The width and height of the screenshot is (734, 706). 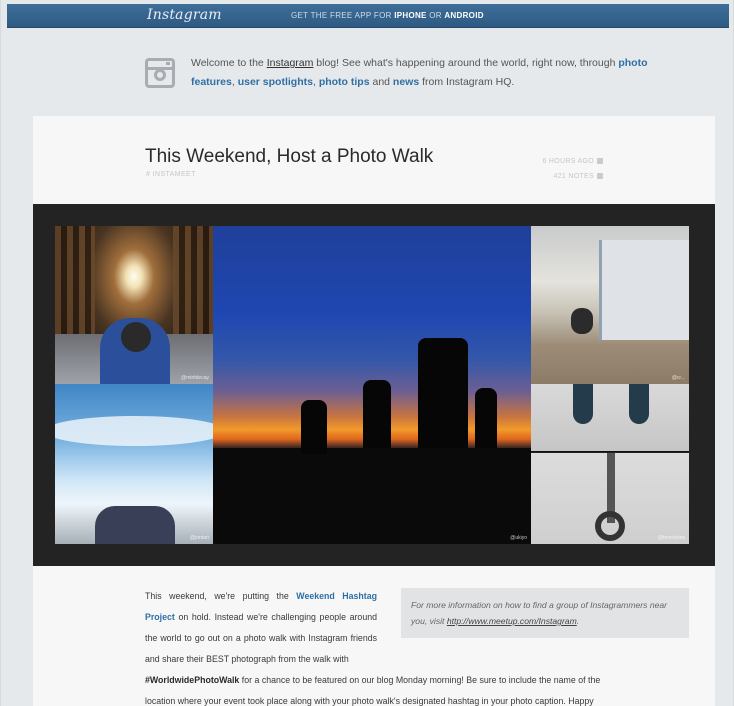 What do you see at coordinates (199, 538) in the screenshot?
I see `photo-credit: @jordan` at bounding box center [199, 538].